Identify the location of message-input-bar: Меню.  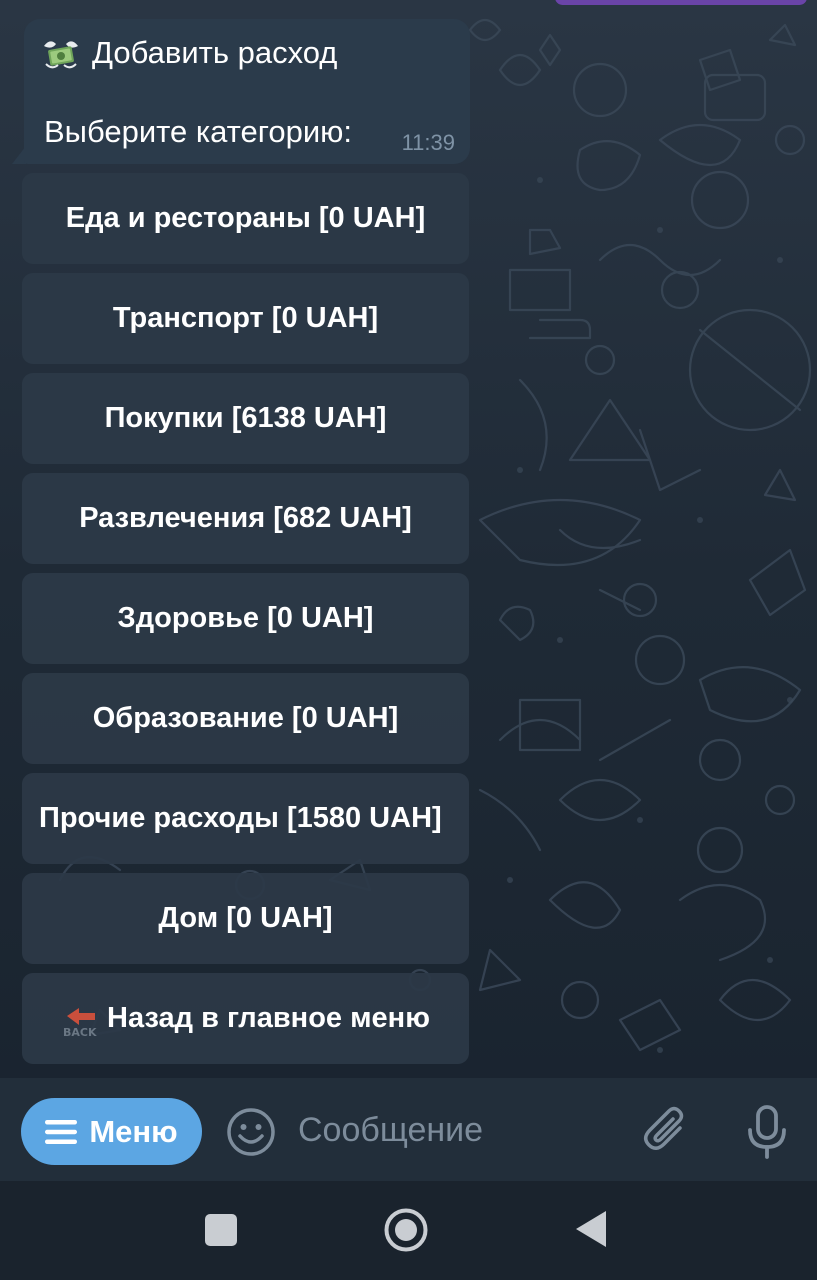
(408, 1129).